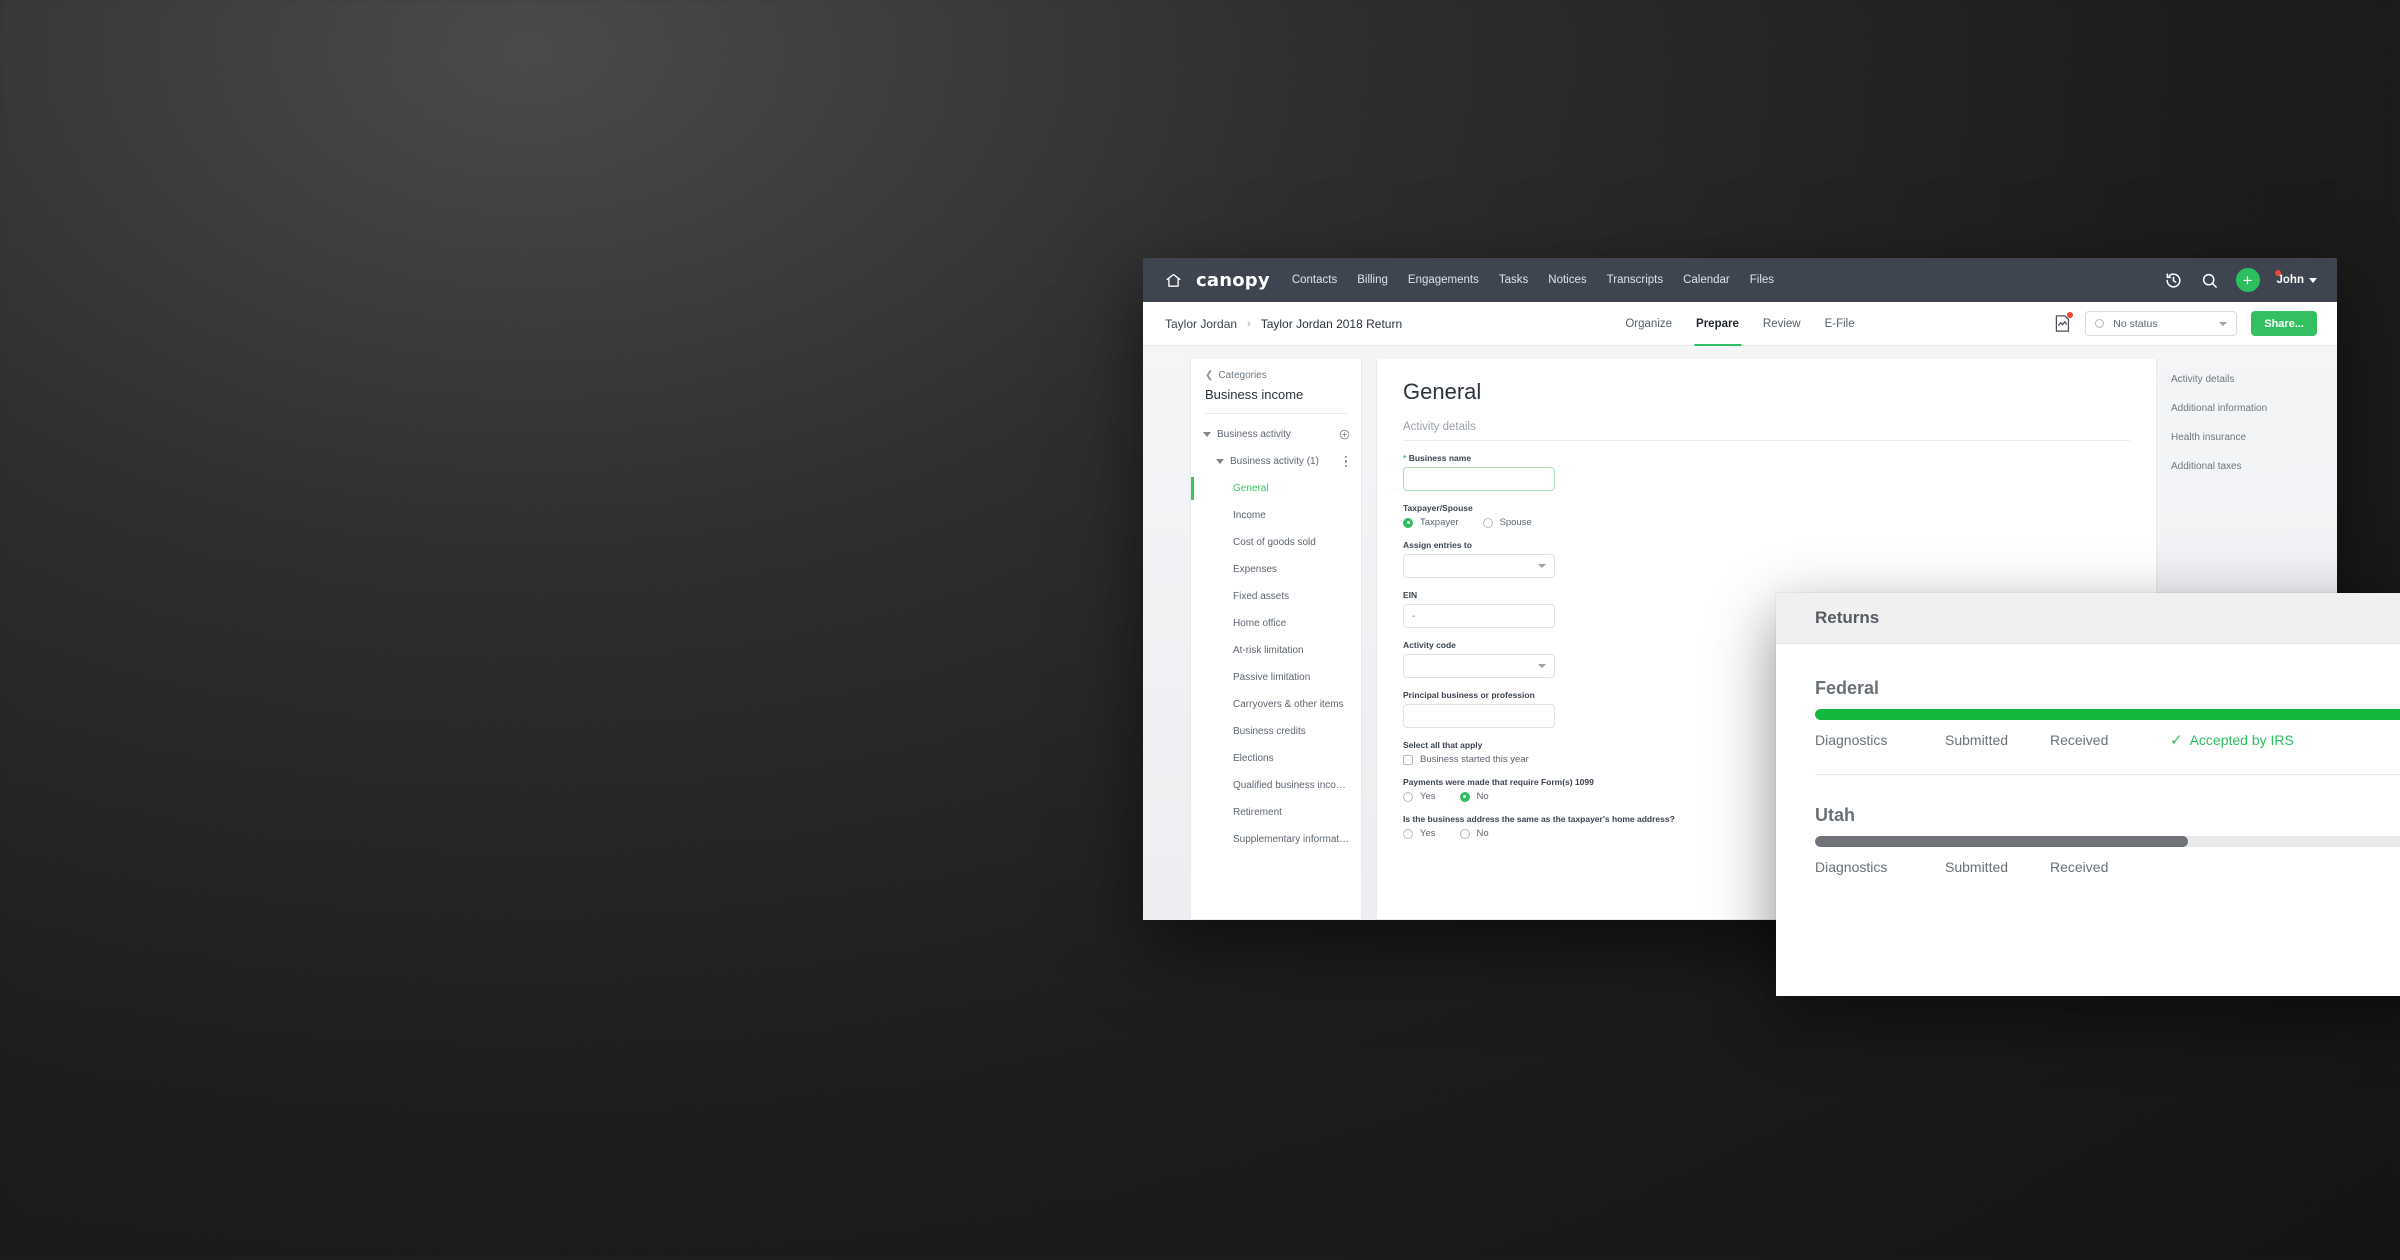  Describe the element at coordinates (2173, 280) in the screenshot. I see `history-clock-icon` at that location.